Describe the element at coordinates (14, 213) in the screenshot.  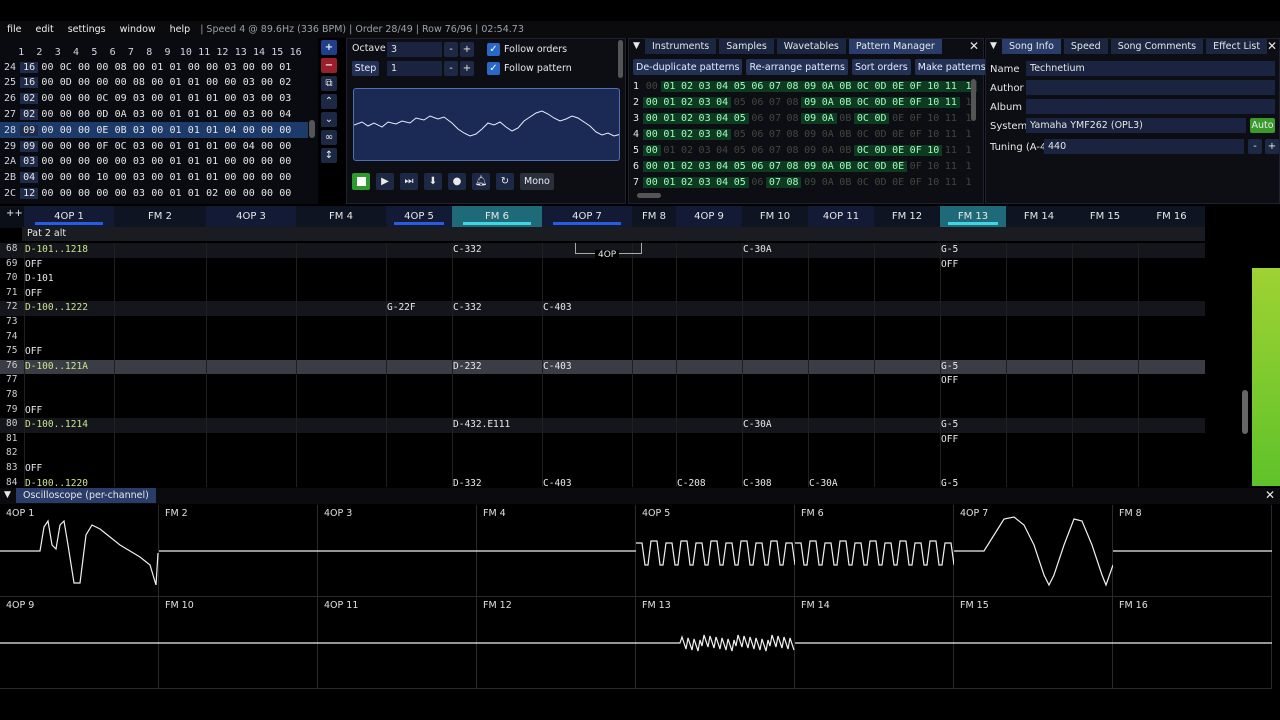
I see `expand-icon: ++` at that location.